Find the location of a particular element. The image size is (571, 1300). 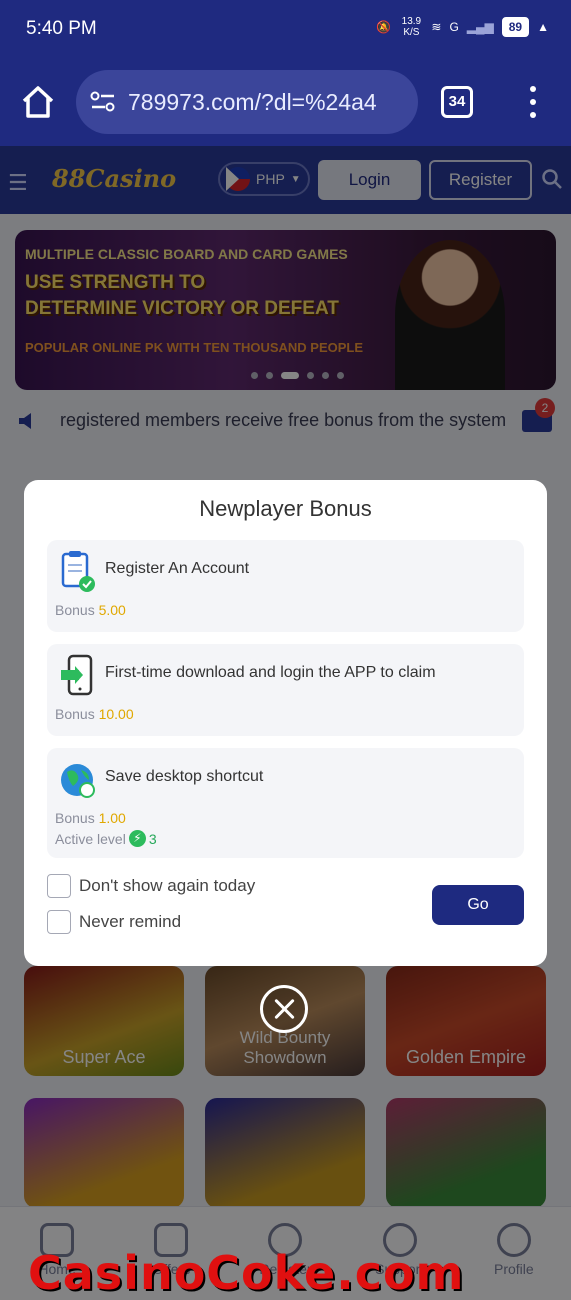

bonus-value: 5.00 is located at coordinates (112, 610).